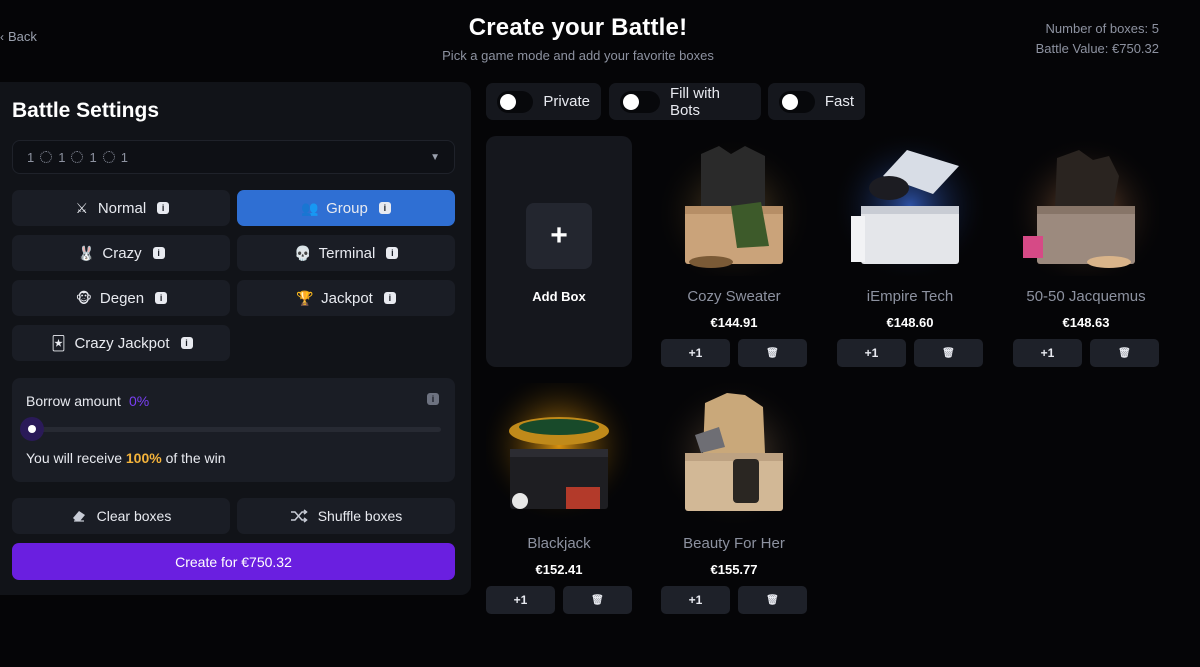 The height and width of the screenshot is (667, 1200). Describe the element at coordinates (816, 101) in the screenshot. I see `toggle-fast: Fast` at that location.